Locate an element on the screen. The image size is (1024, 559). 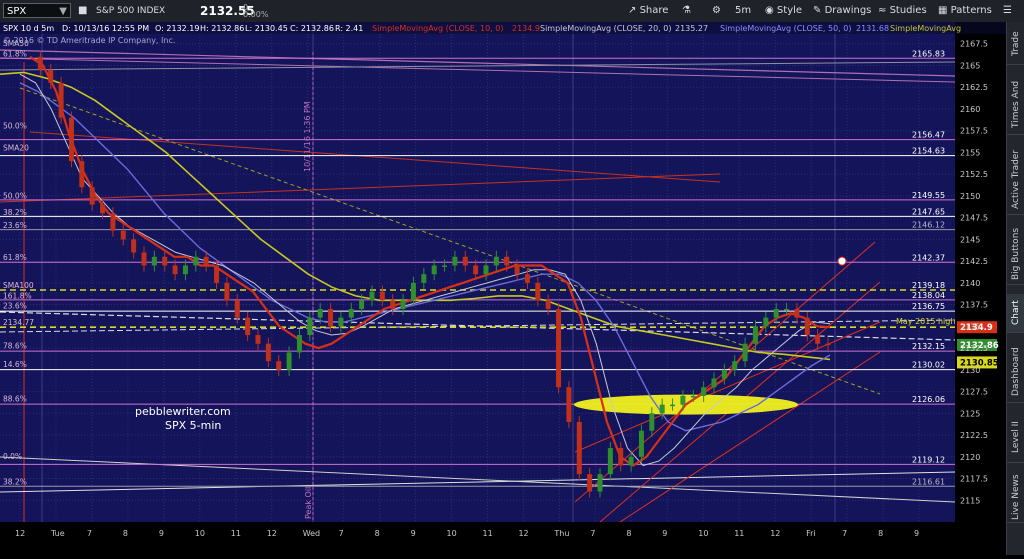
flask-icon: ⚗ is located at coordinates (686, 11).